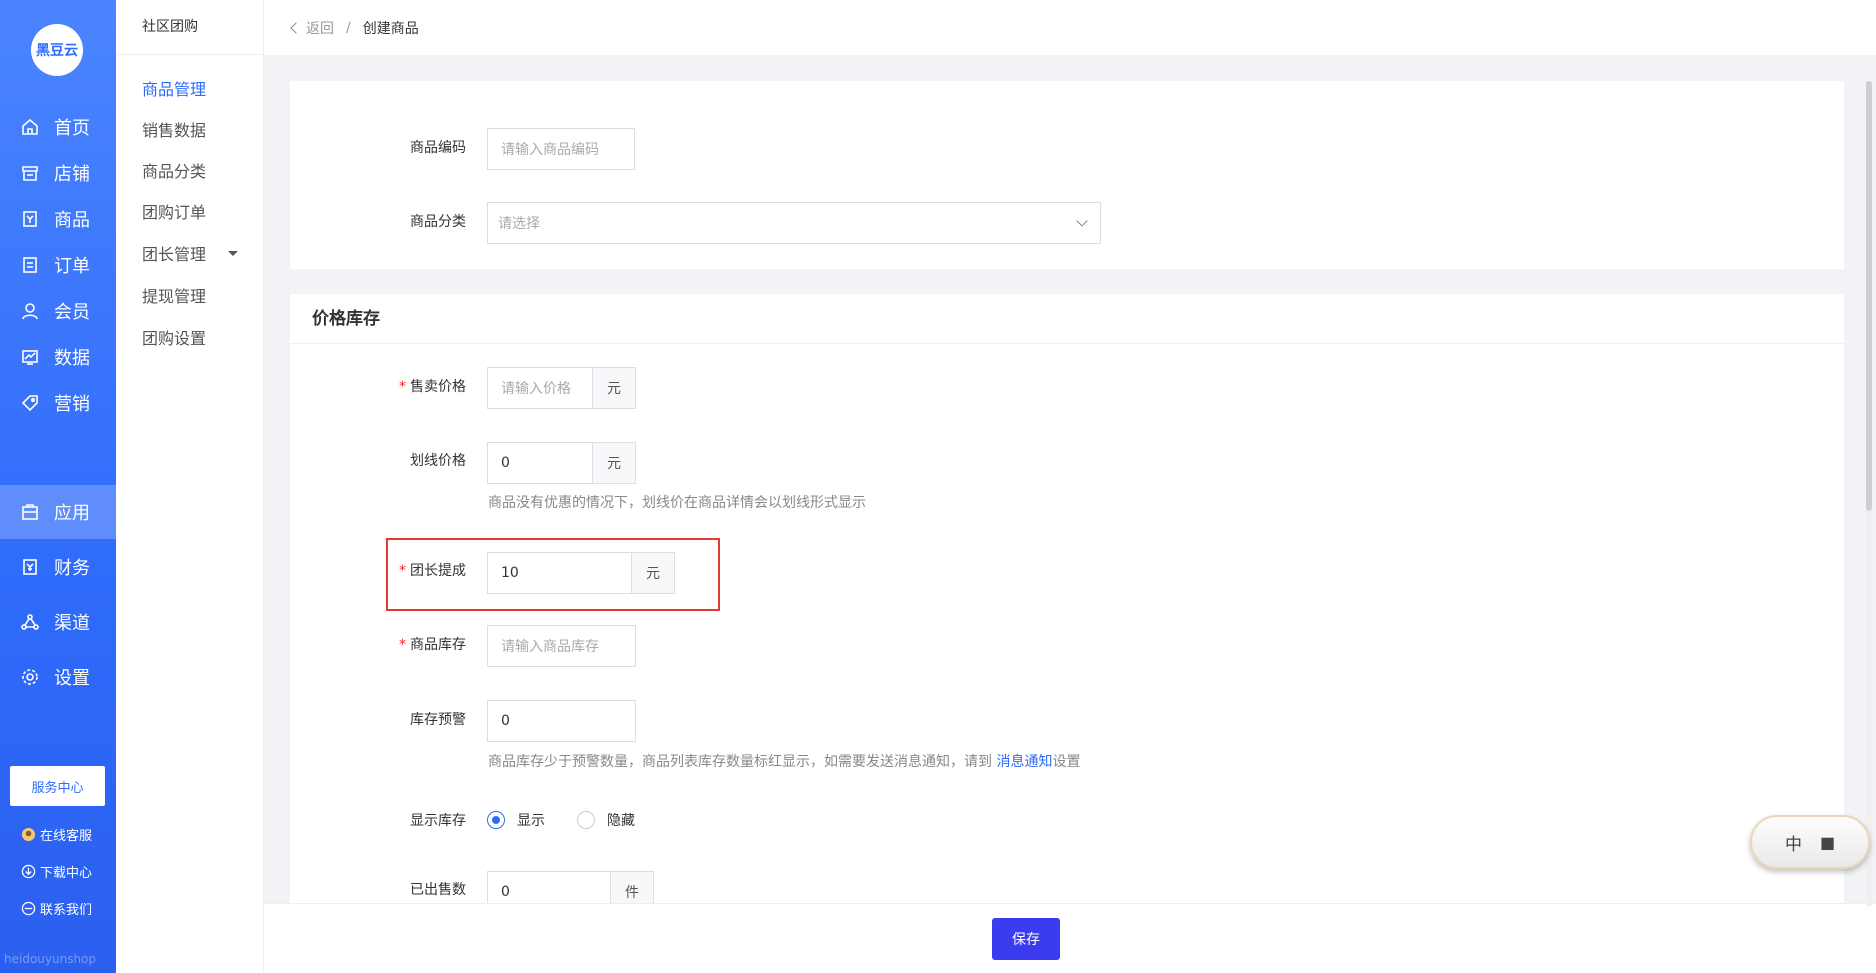 The height and width of the screenshot is (973, 1876). What do you see at coordinates (30, 219) in the screenshot?
I see `goods-icon` at bounding box center [30, 219].